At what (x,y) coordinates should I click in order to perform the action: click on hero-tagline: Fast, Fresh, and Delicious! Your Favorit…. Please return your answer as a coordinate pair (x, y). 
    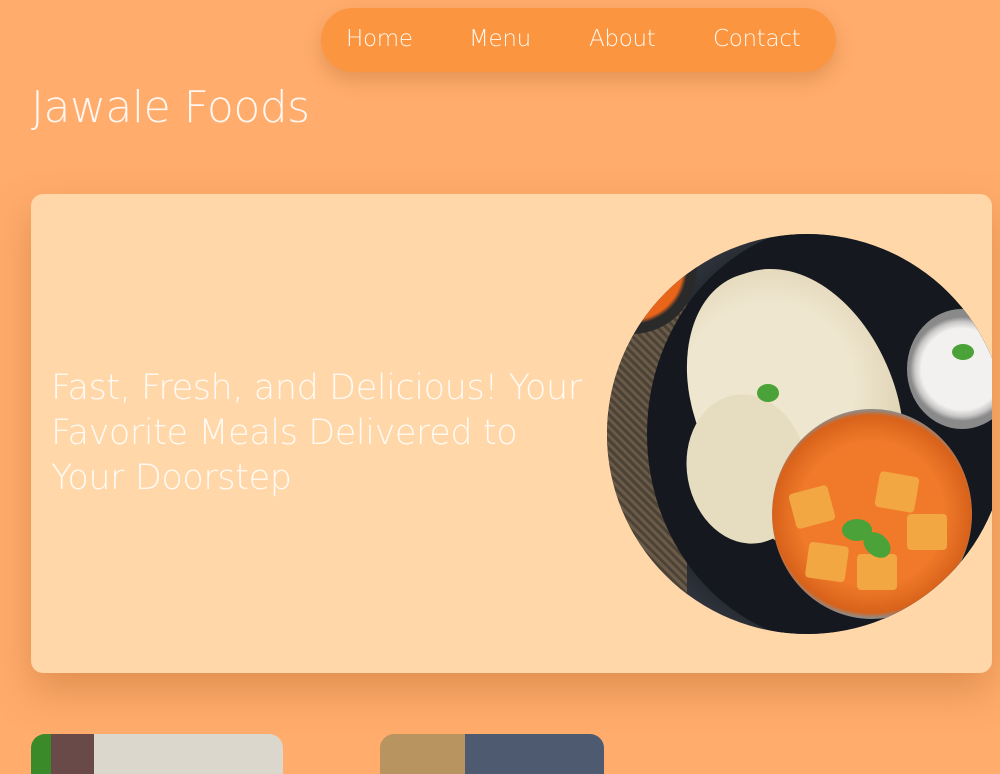
    Looking at the image, I should click on (316, 433).